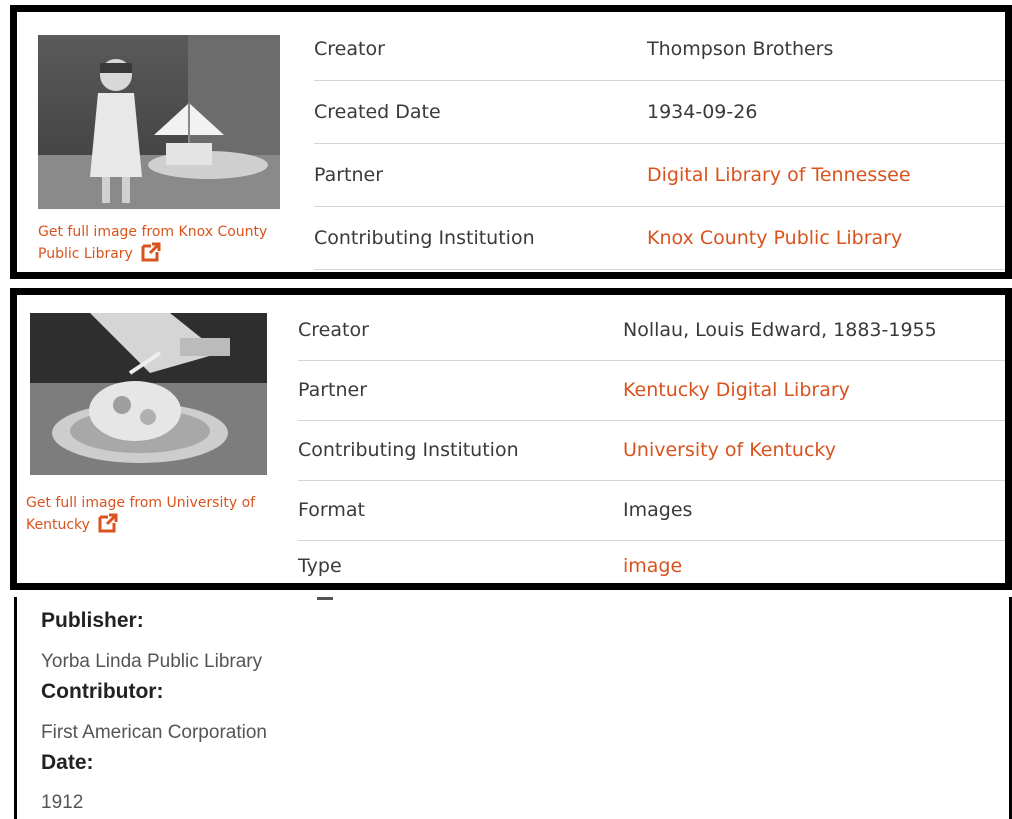  What do you see at coordinates (62, 802) in the screenshot?
I see `date-value: 1912` at bounding box center [62, 802].